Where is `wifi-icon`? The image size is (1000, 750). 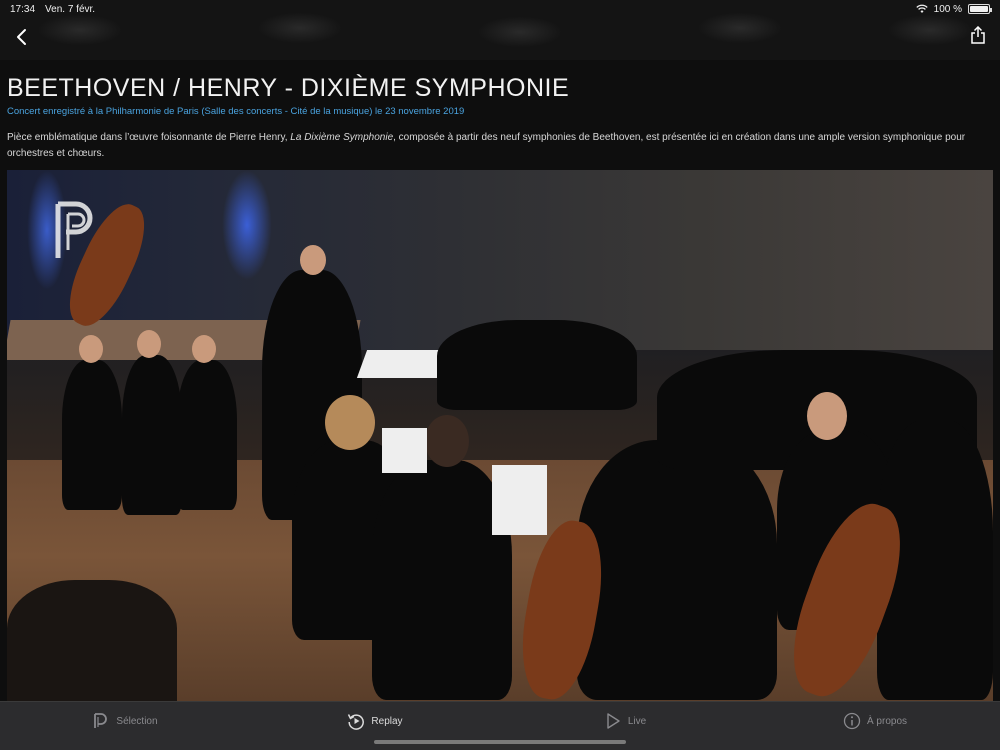 wifi-icon is located at coordinates (921, 8).